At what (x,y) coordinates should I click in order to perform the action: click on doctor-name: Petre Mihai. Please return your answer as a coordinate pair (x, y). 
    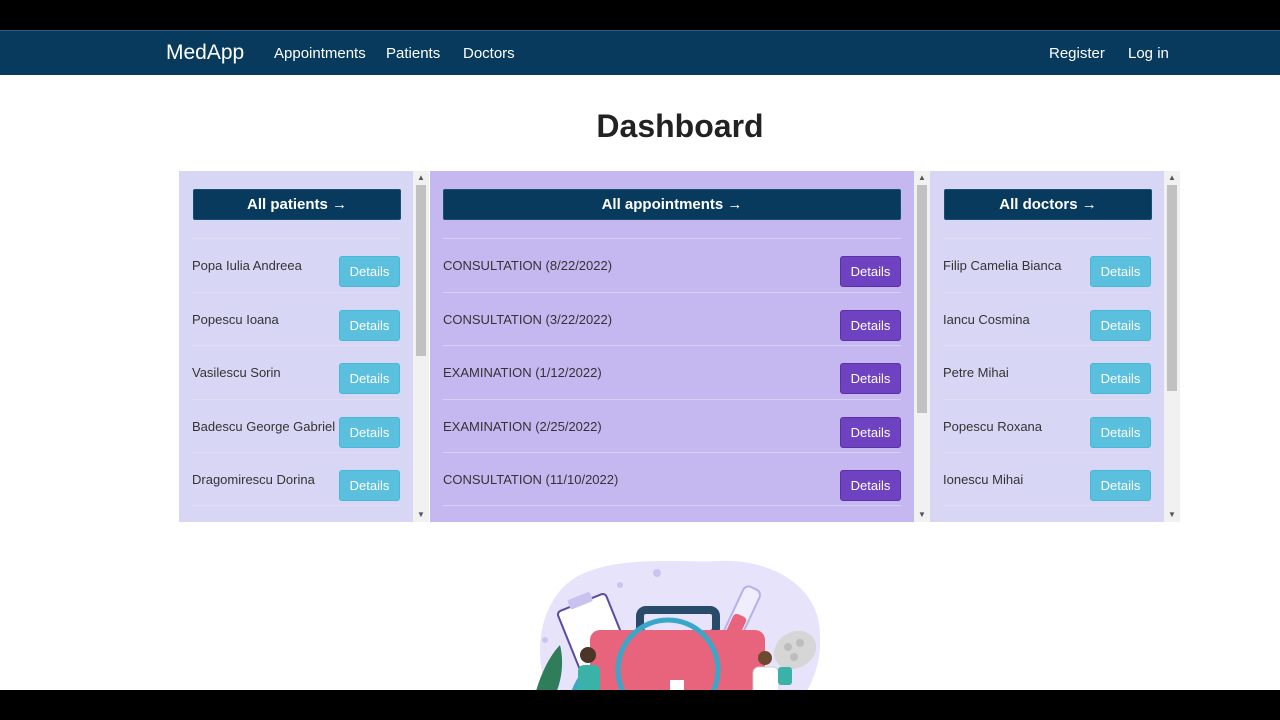
    Looking at the image, I should click on (976, 372).